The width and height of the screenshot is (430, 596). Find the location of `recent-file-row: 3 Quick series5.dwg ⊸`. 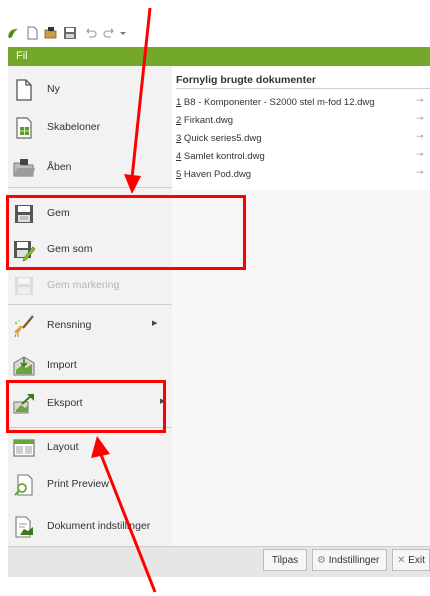

recent-file-row: 3 Quick series5.dwg ⊸ is located at coordinates (303, 139).